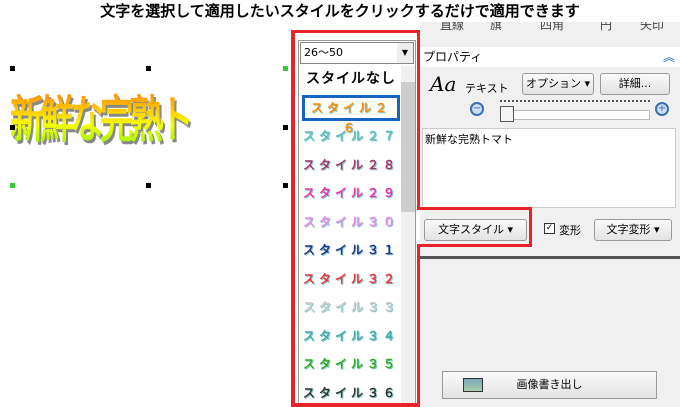 This screenshot has width=680, height=407. I want to click on tab: 円, so click(606, 28).